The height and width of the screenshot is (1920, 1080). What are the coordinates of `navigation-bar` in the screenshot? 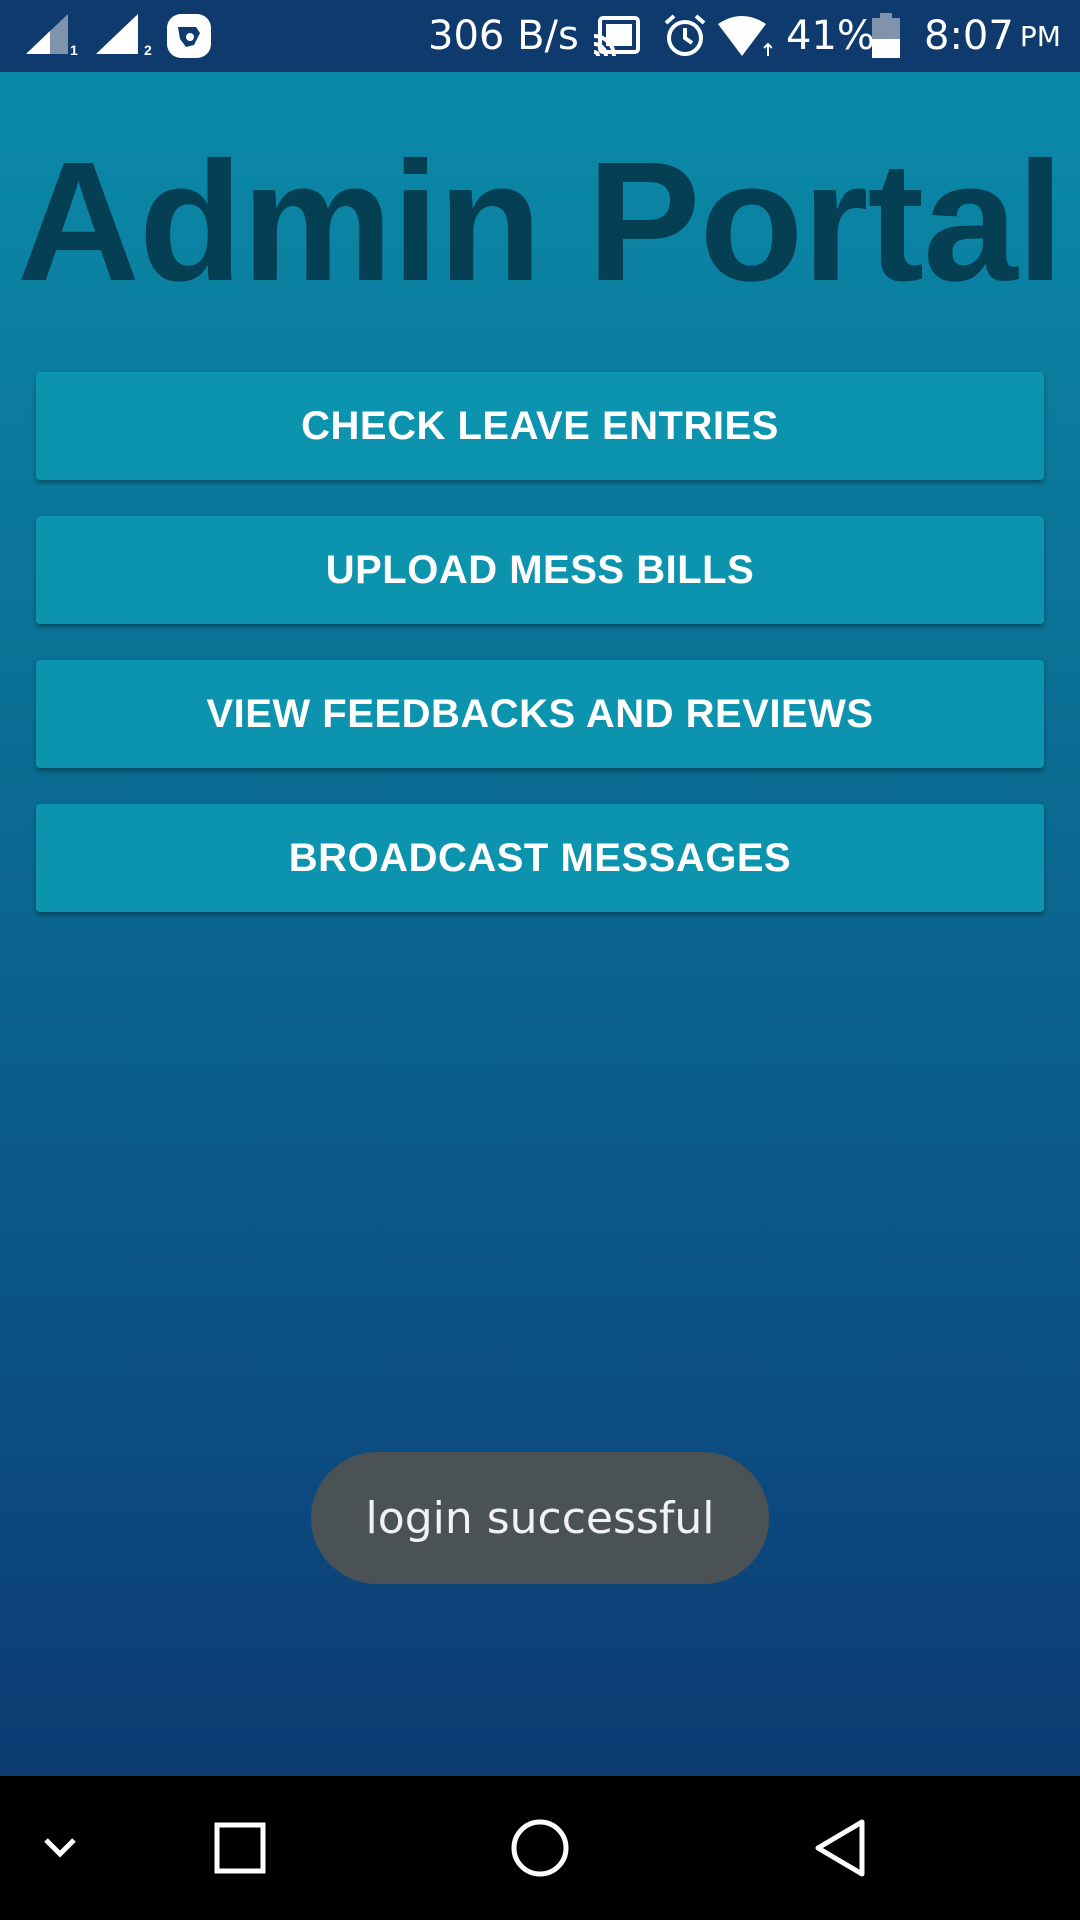 It's located at (540, 1848).